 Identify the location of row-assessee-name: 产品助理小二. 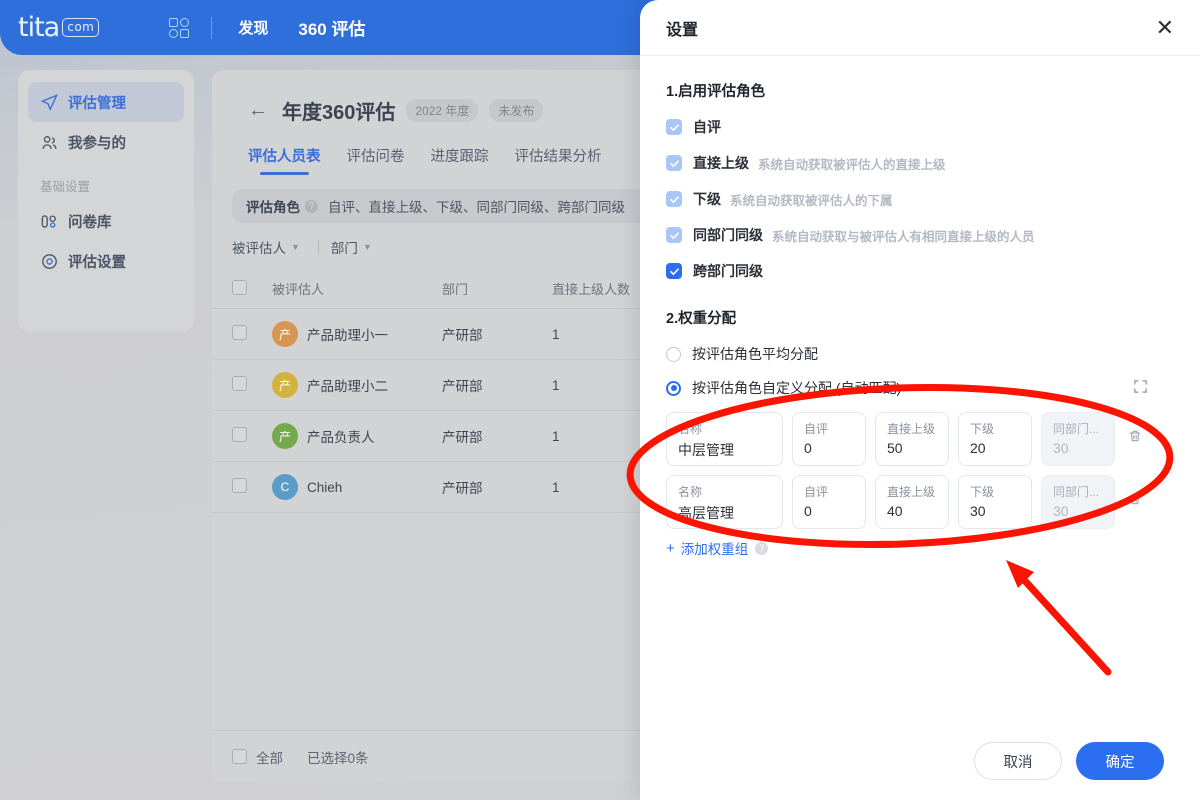
(347, 386).